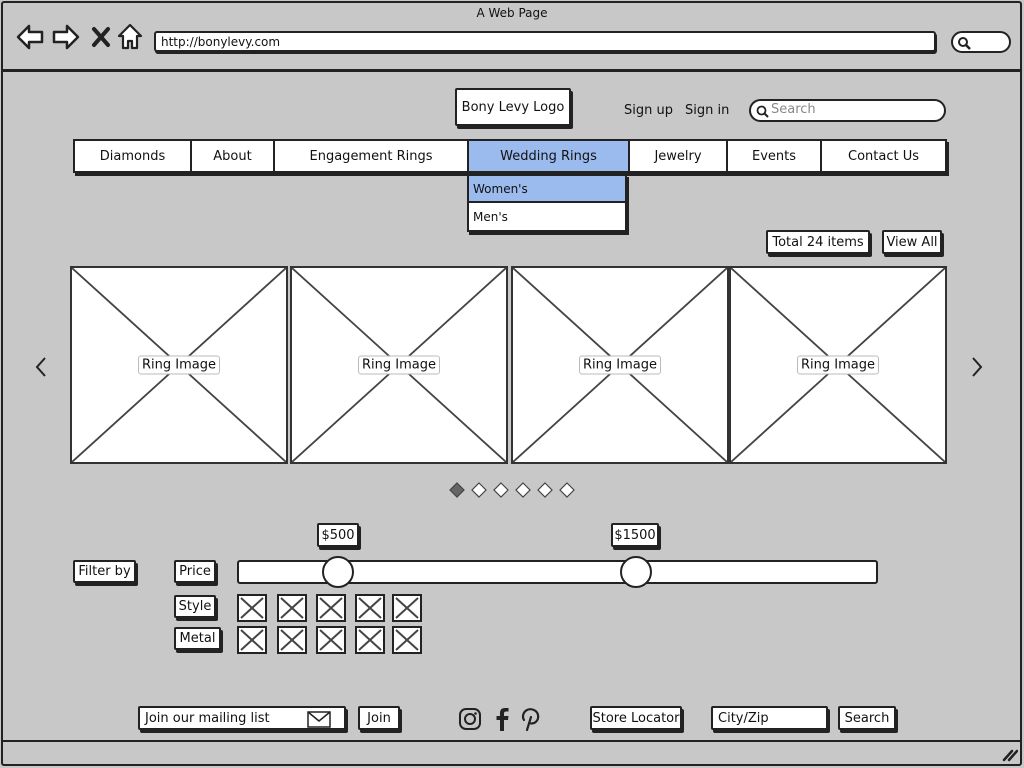 The height and width of the screenshot is (768, 1024). Describe the element at coordinates (545, 41) in the screenshot. I see `url-bar: http://bonylevy.com` at that location.